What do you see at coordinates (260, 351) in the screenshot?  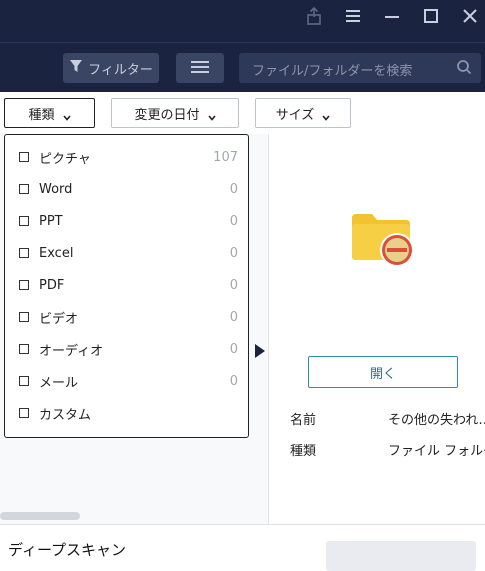 I see `collapse-arrow-icon` at bounding box center [260, 351].